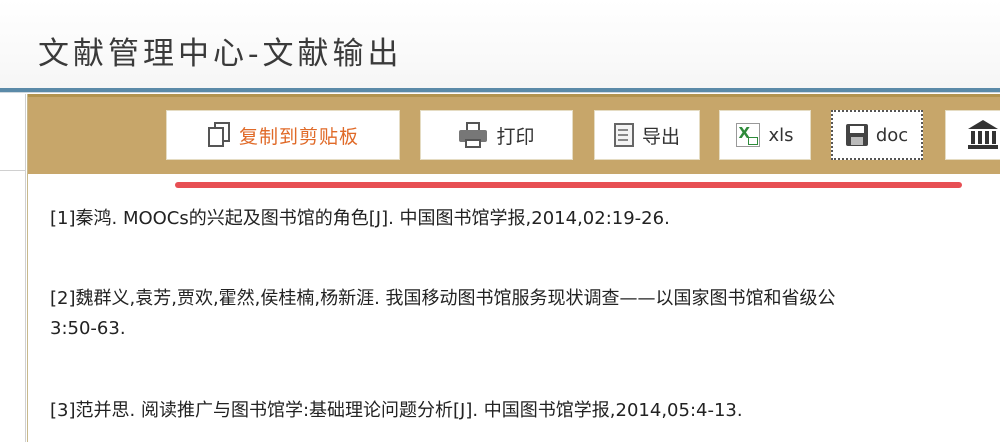 This screenshot has width=1000, height=442. Describe the element at coordinates (220, 54) in the screenshot. I see `page-title: 文献管理中心-文献输出` at that location.